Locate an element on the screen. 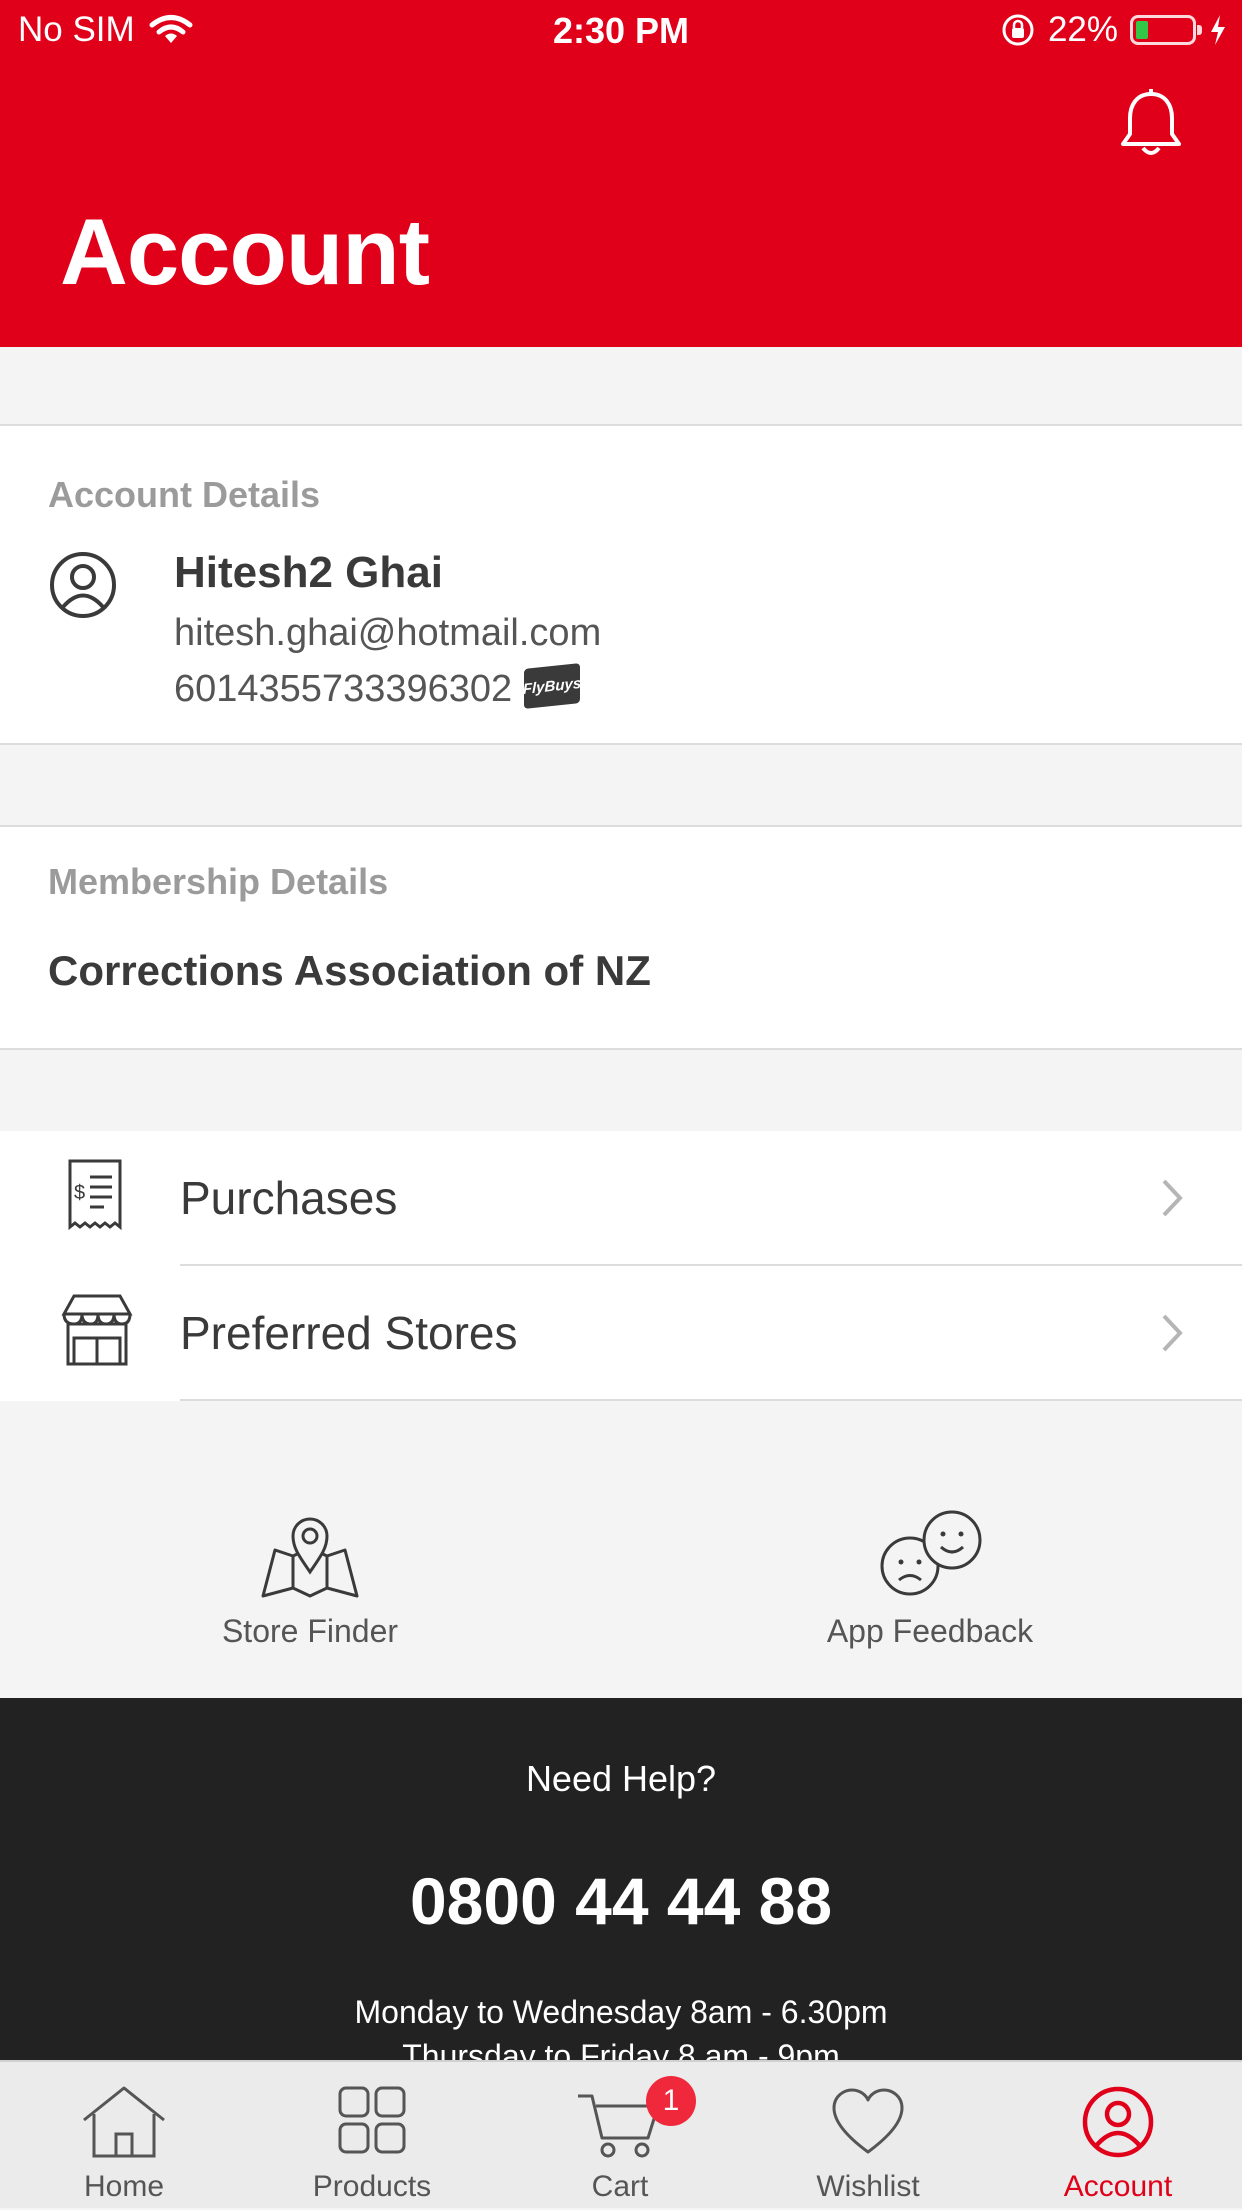 The height and width of the screenshot is (2210, 1242). battery-percent: 22% is located at coordinates (1082, 29).